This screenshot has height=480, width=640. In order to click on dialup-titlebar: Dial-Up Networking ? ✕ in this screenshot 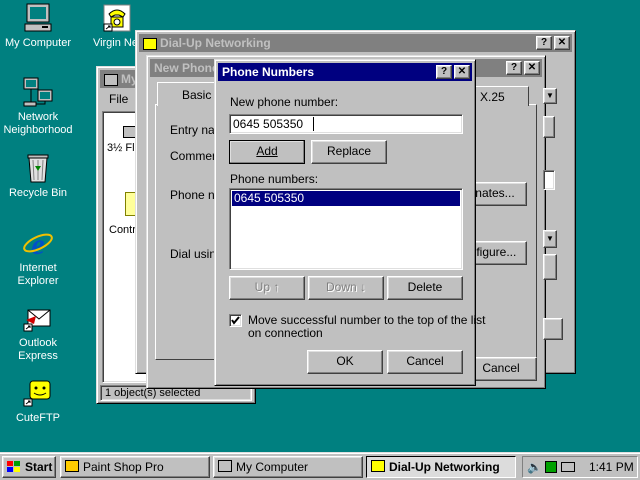, I will do `click(355, 43)`.